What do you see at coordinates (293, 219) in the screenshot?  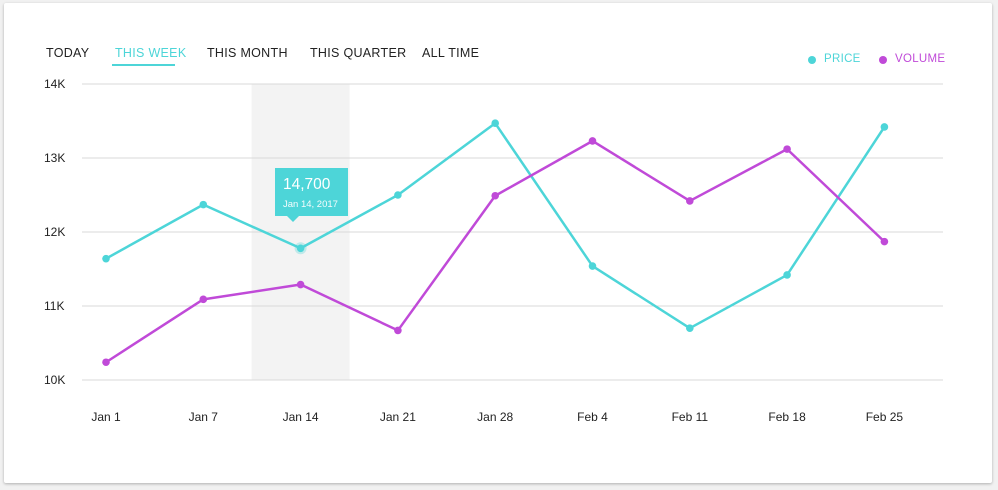 I see `tooltip-arrow` at bounding box center [293, 219].